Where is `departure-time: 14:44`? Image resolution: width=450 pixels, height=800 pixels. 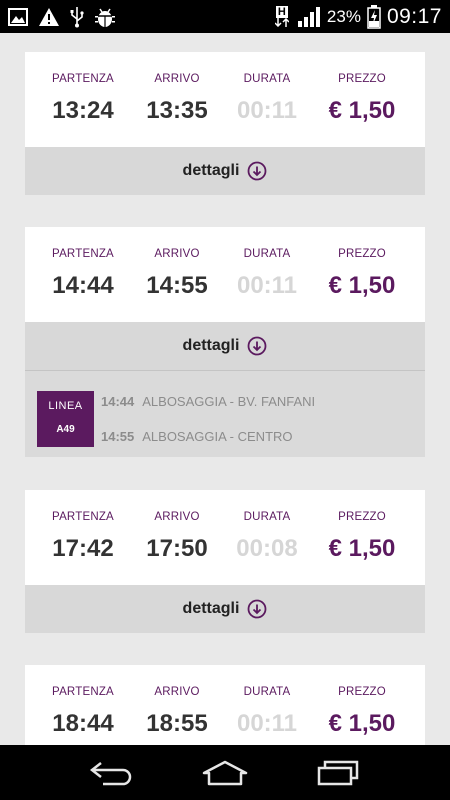
departure-time: 14:44 is located at coordinates (83, 285).